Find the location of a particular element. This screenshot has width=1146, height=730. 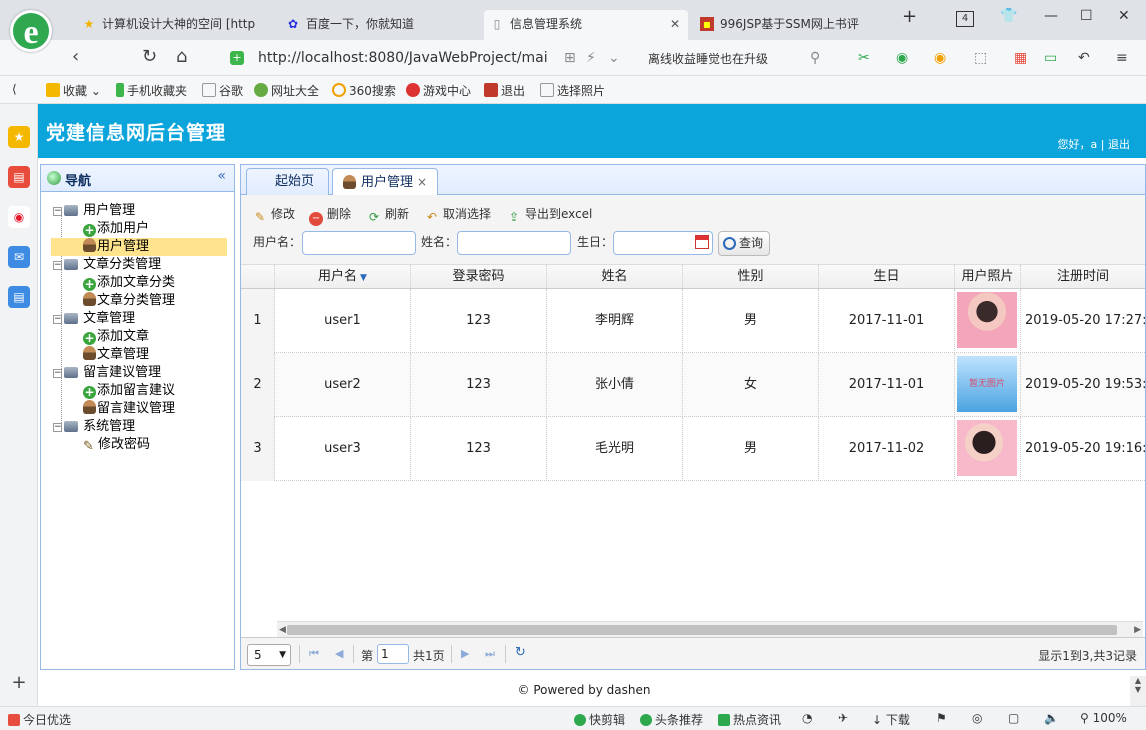

tree-group-article: − 文章管理 is located at coordinates (94, 319).